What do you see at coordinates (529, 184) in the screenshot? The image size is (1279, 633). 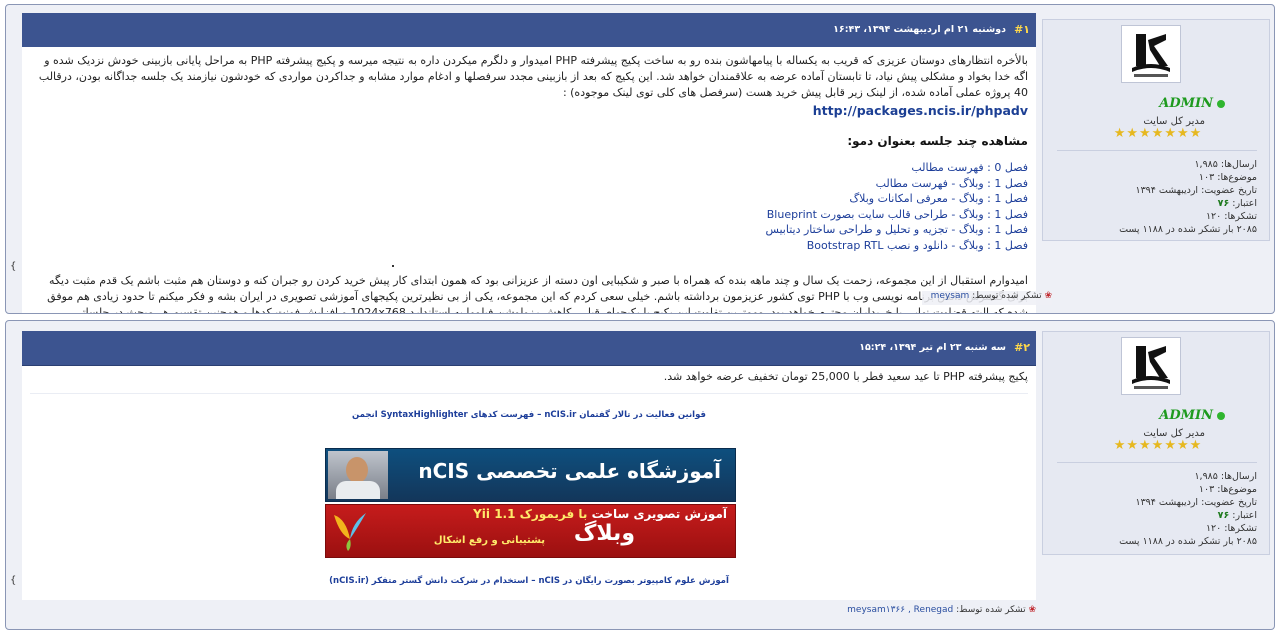 I see `chapter-link: فصل 1 : وبلاگ - فهرست مطالب` at bounding box center [529, 184].